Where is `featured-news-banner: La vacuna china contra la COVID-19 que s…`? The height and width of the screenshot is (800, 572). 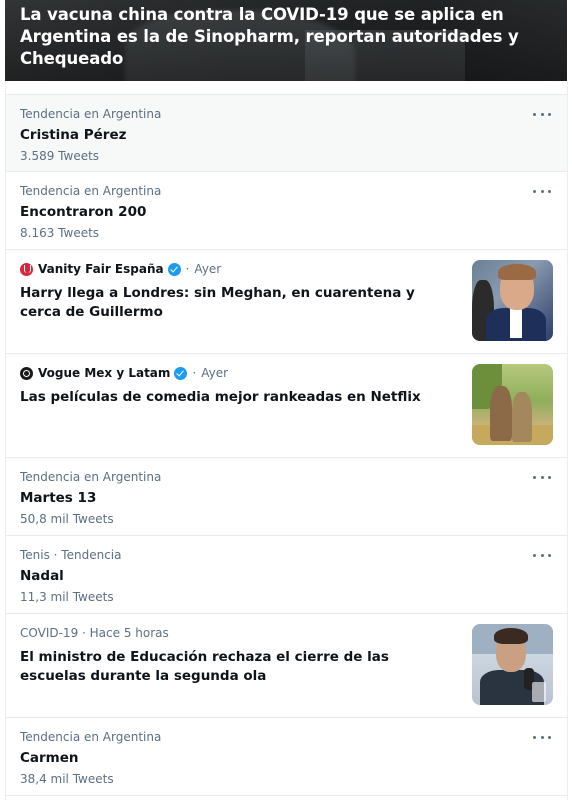 featured-news-banner: La vacuna china contra la COVID-19 que s… is located at coordinates (286, 40).